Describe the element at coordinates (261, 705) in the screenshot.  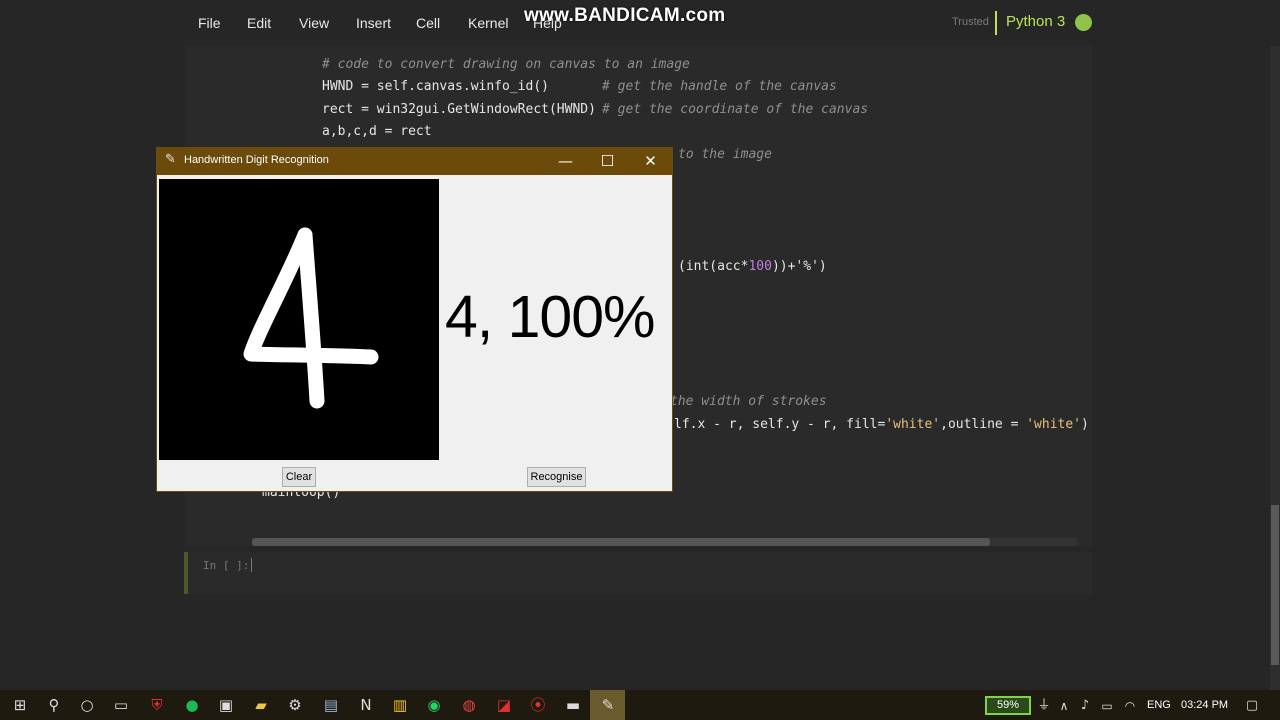
I see `file-explorer-icon: ▰` at that location.